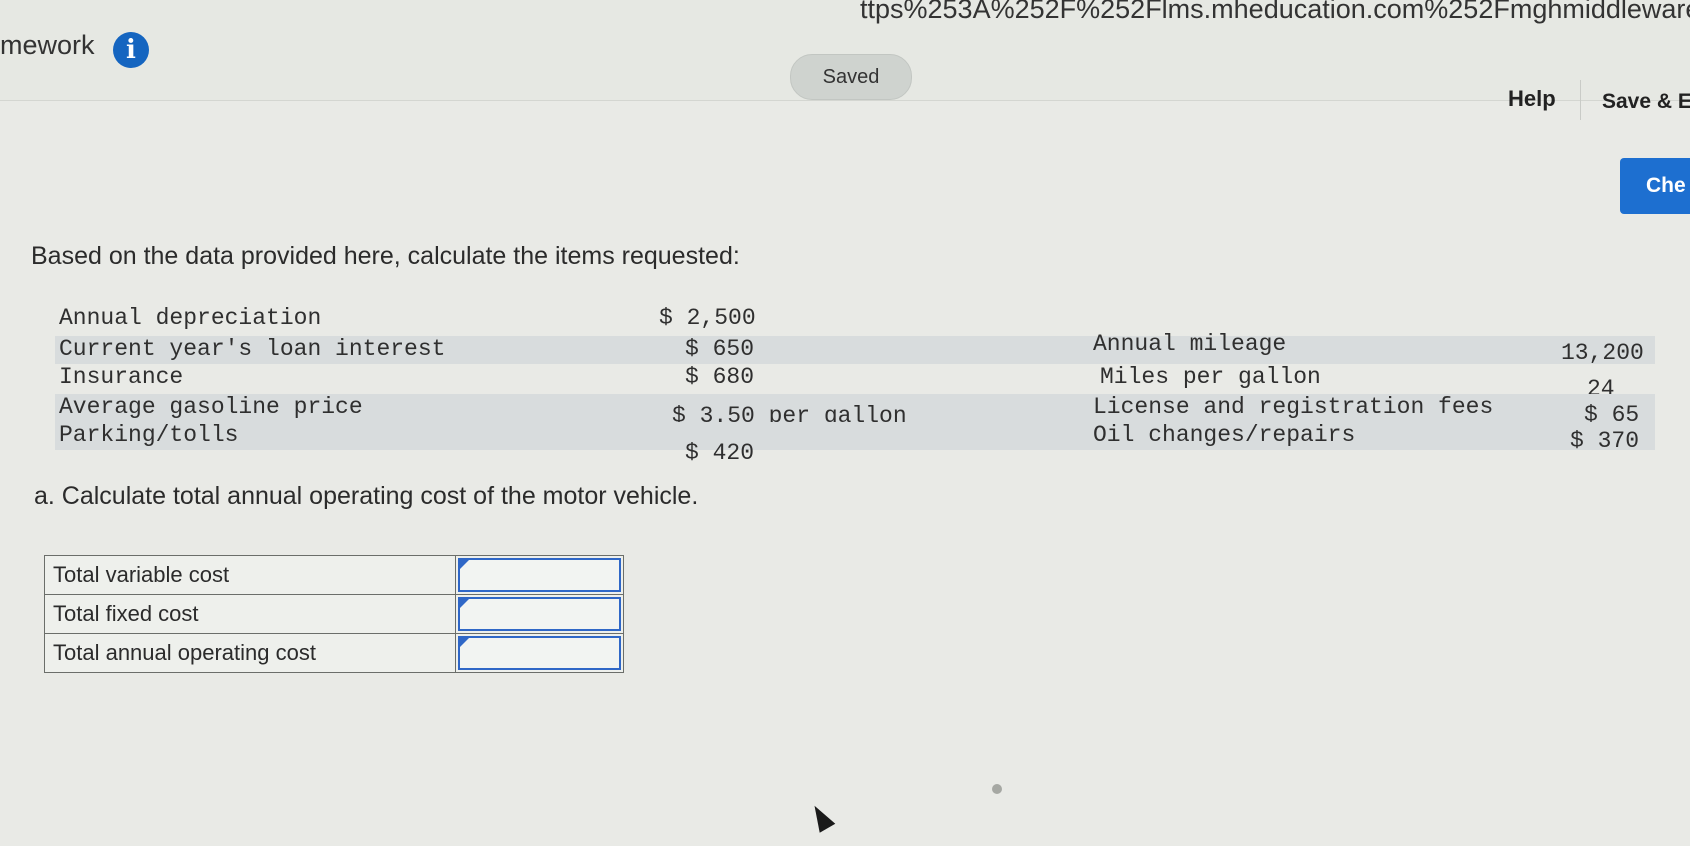 This screenshot has width=1690, height=846. I want to click on data-label: Parking/tolls, so click(149, 435).